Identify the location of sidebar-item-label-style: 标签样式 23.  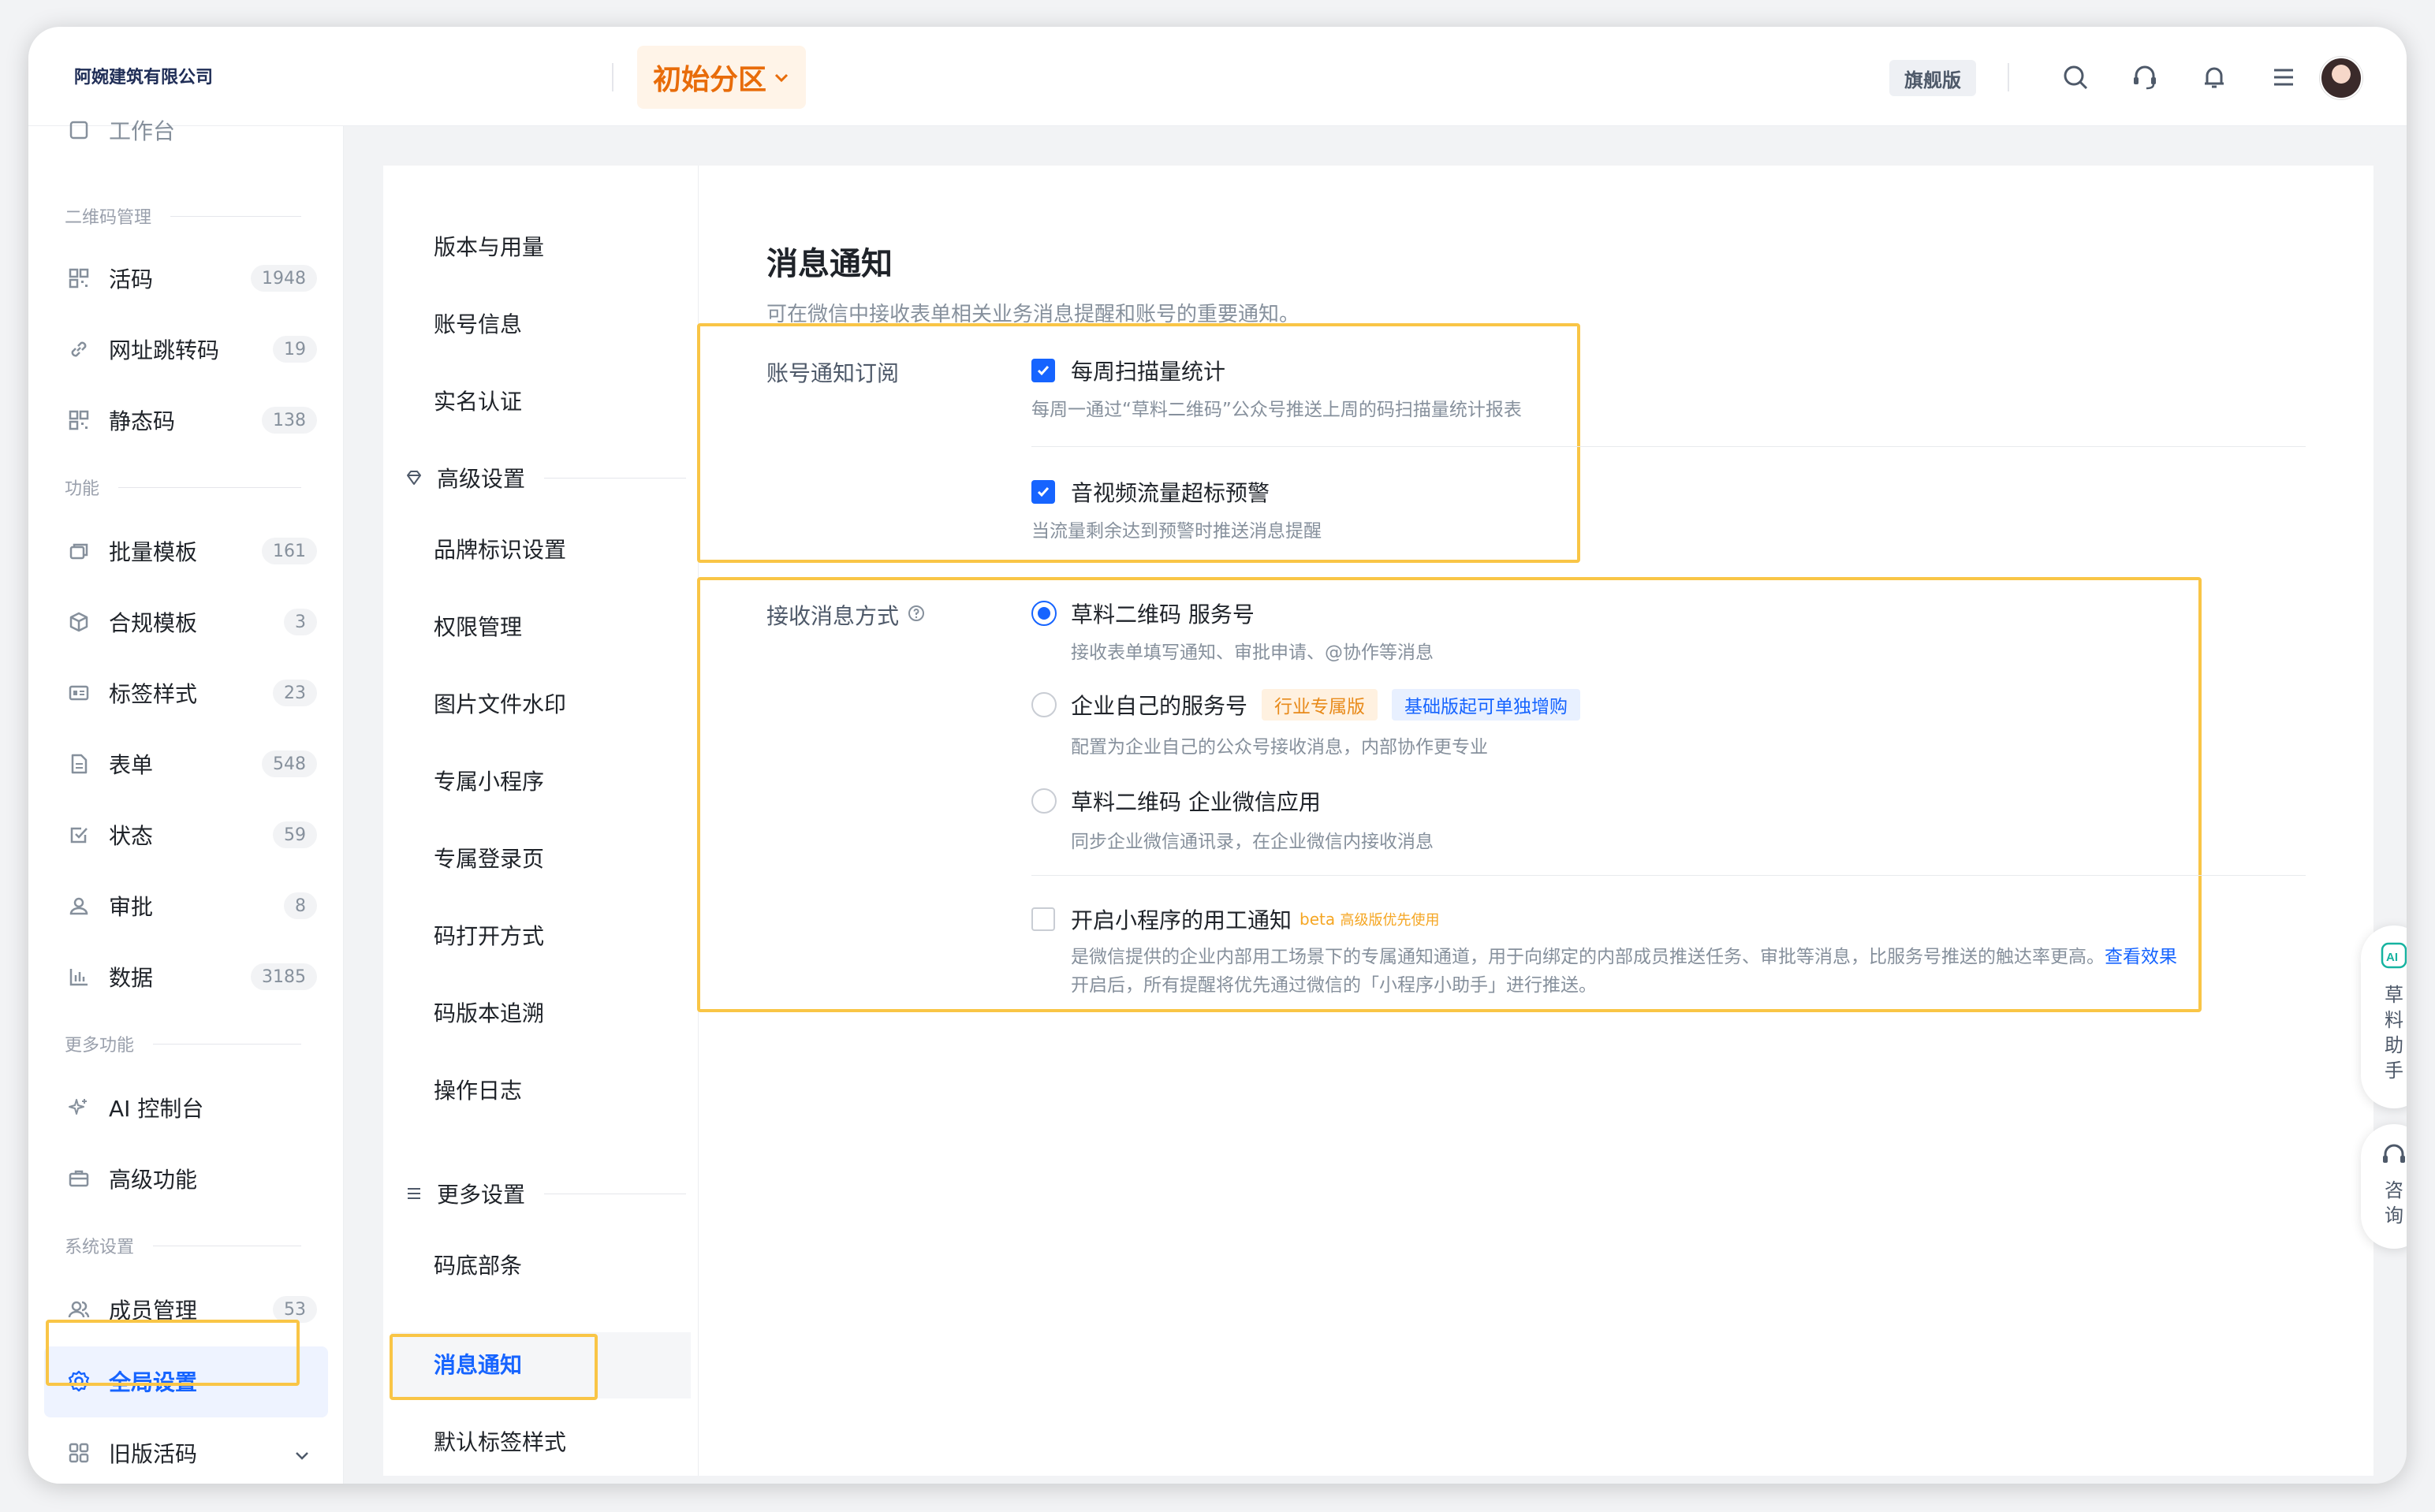
(191, 693).